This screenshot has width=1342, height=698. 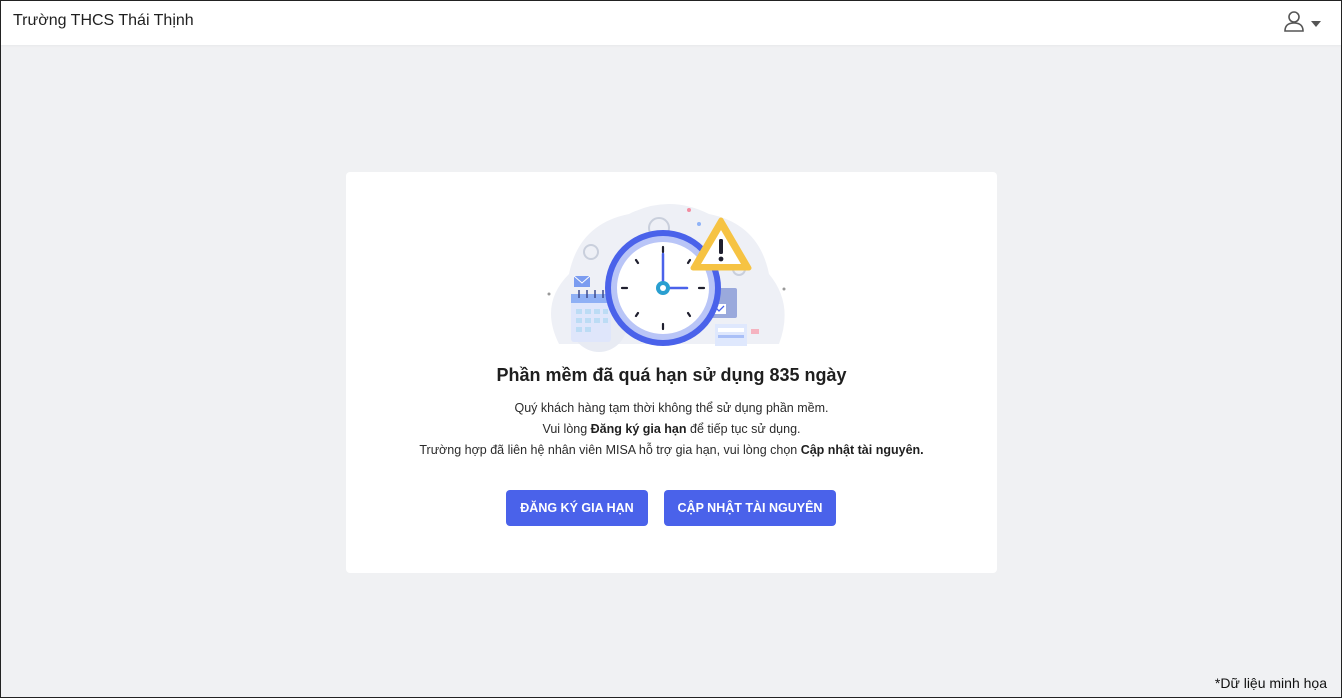 What do you see at coordinates (1294, 23) in the screenshot?
I see `user-icon` at bounding box center [1294, 23].